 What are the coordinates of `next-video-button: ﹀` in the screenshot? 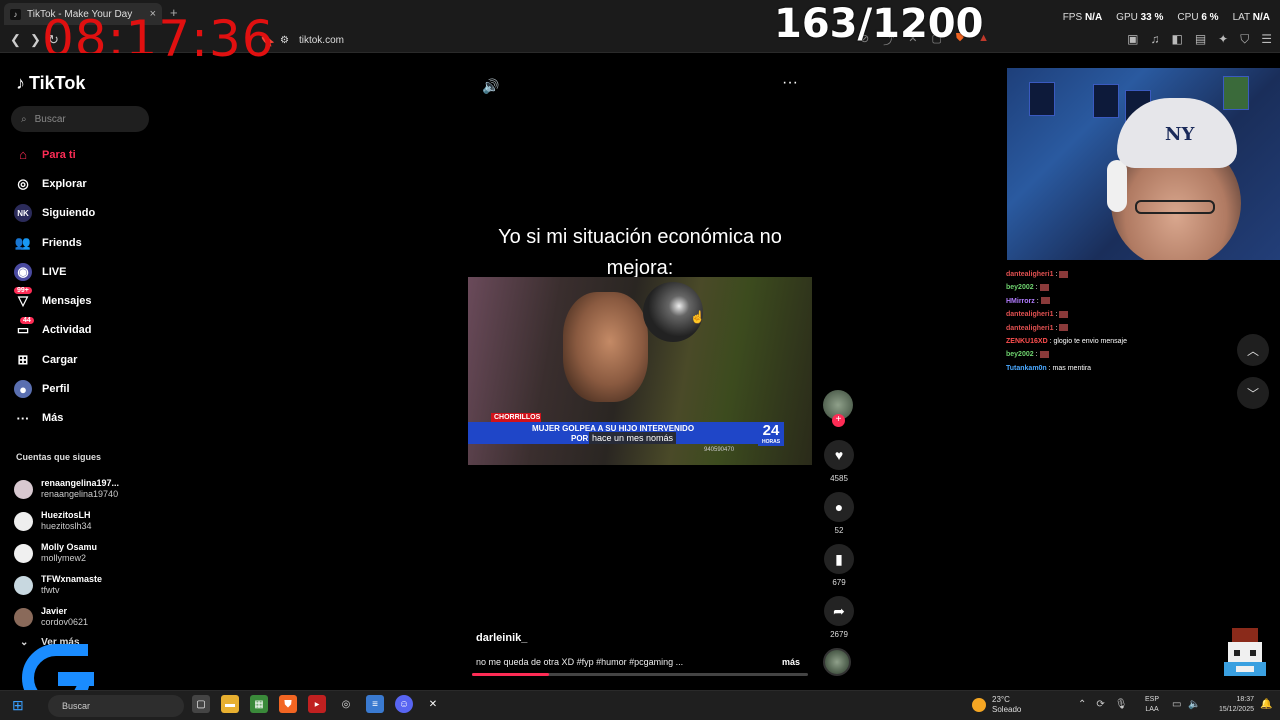 It's located at (1253, 393).